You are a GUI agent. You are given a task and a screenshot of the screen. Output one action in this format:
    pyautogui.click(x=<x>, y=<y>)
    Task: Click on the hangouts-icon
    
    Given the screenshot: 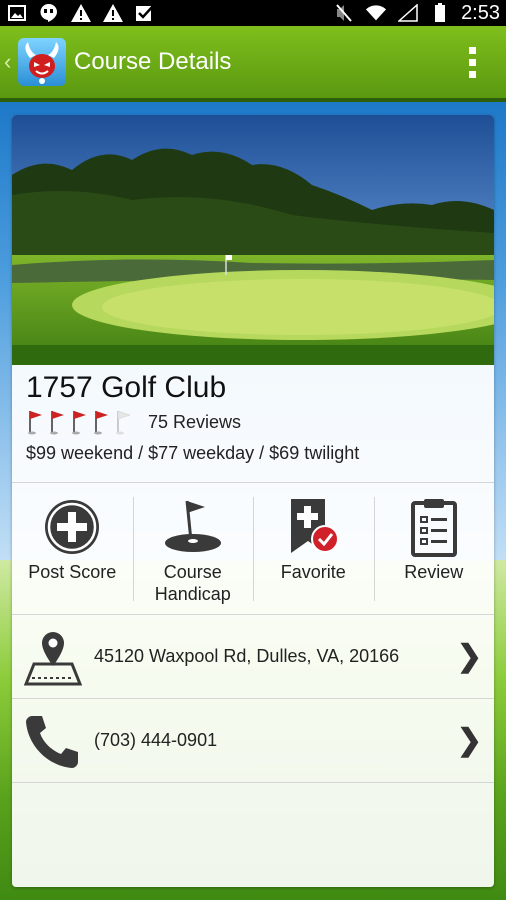 What is the action you would take?
    pyautogui.click(x=49, y=13)
    